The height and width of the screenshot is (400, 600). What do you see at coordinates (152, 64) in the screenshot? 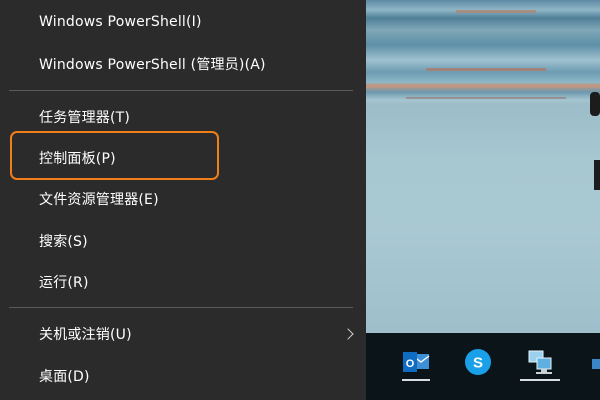
I see `menu-item-label: Windows PowerShell (管理员)(A)` at bounding box center [152, 64].